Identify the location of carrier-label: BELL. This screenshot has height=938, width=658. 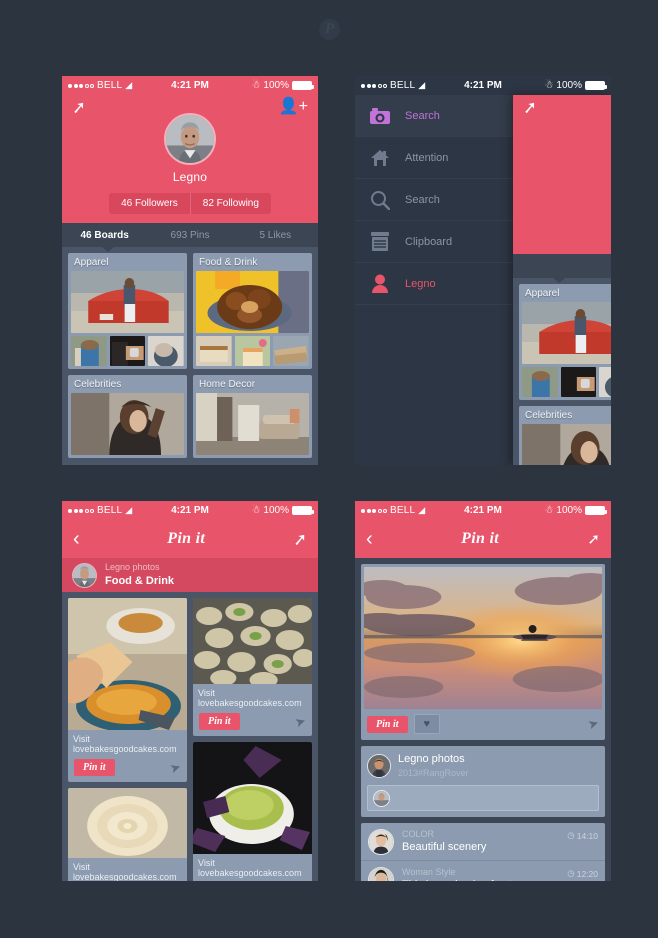
(110, 85).